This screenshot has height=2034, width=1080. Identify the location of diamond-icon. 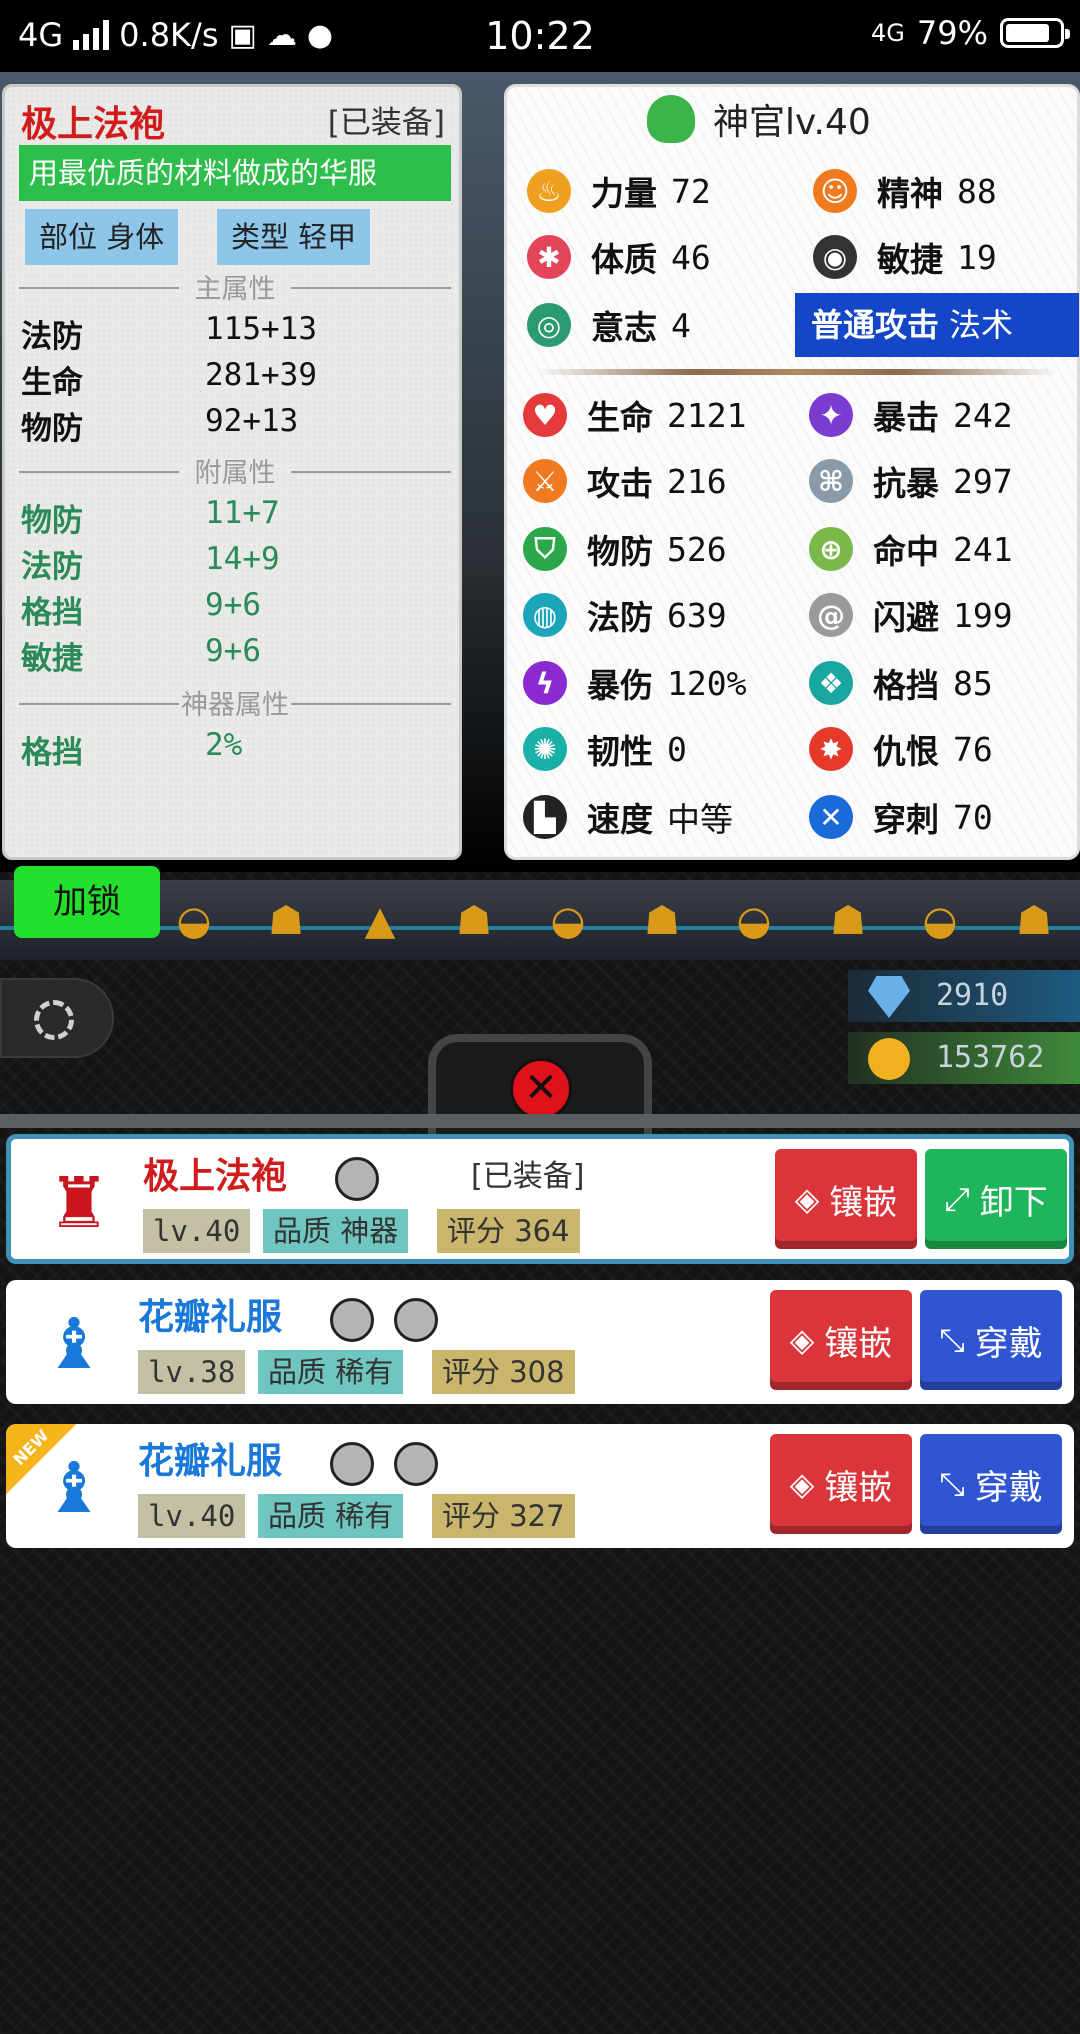
(889, 997).